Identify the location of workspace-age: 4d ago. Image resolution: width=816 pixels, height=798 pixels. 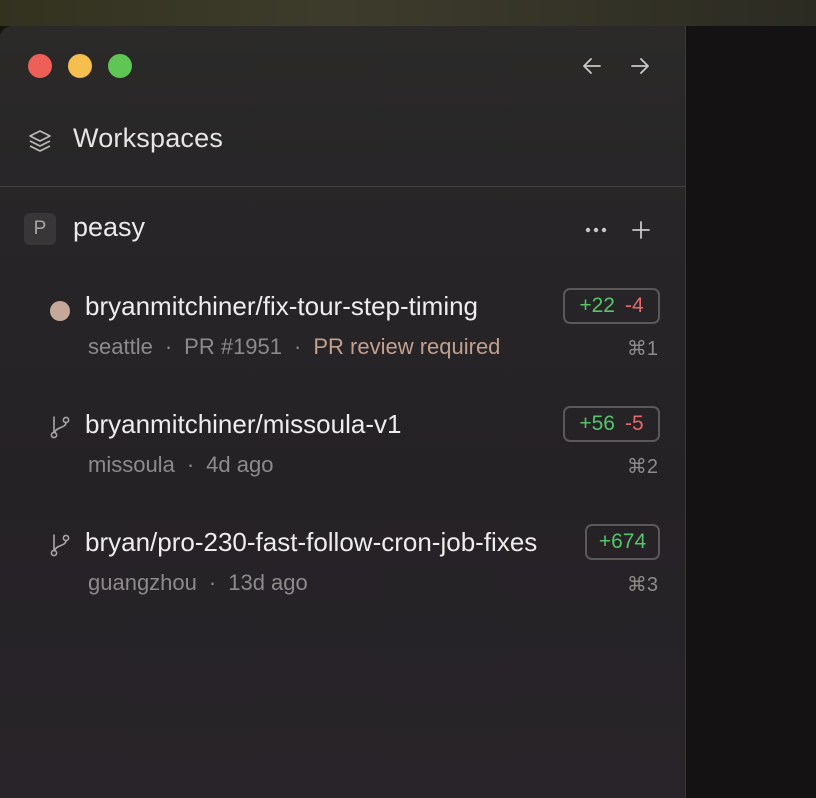
(240, 464).